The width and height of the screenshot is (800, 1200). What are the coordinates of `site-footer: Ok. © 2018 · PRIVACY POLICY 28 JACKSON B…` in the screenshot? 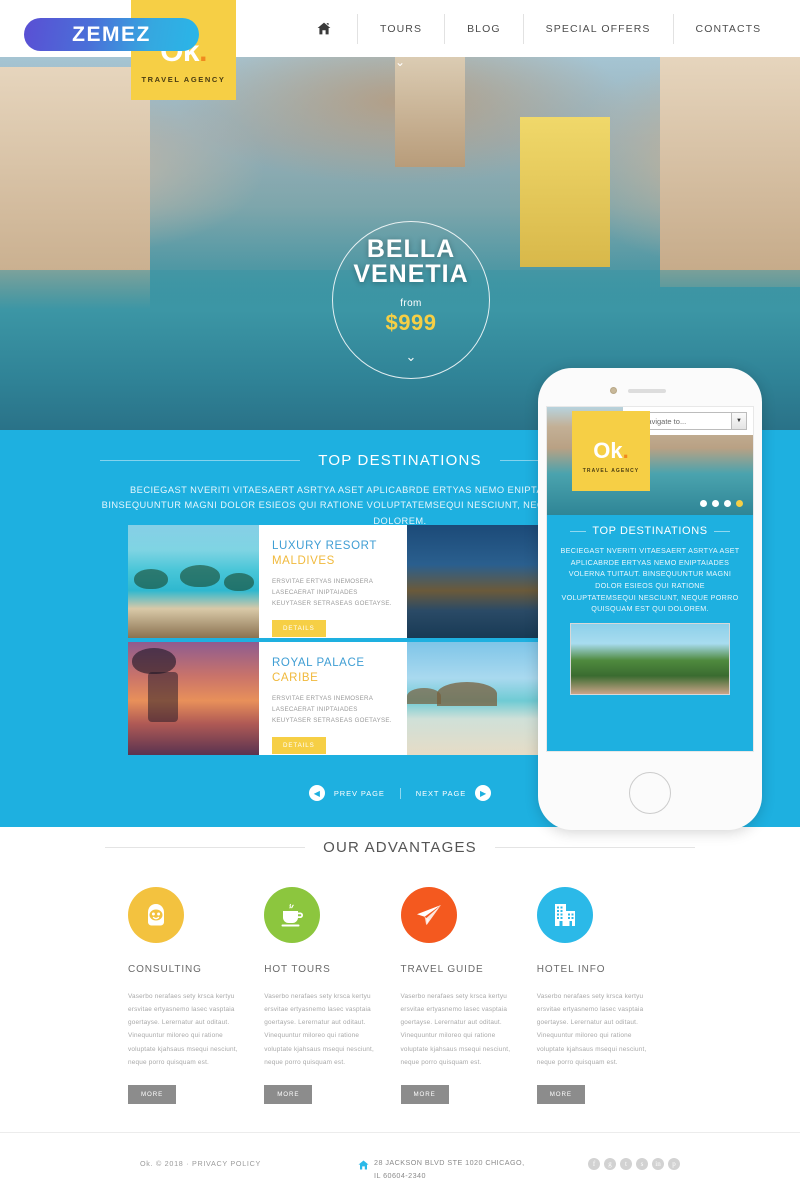 It's located at (400, 1166).